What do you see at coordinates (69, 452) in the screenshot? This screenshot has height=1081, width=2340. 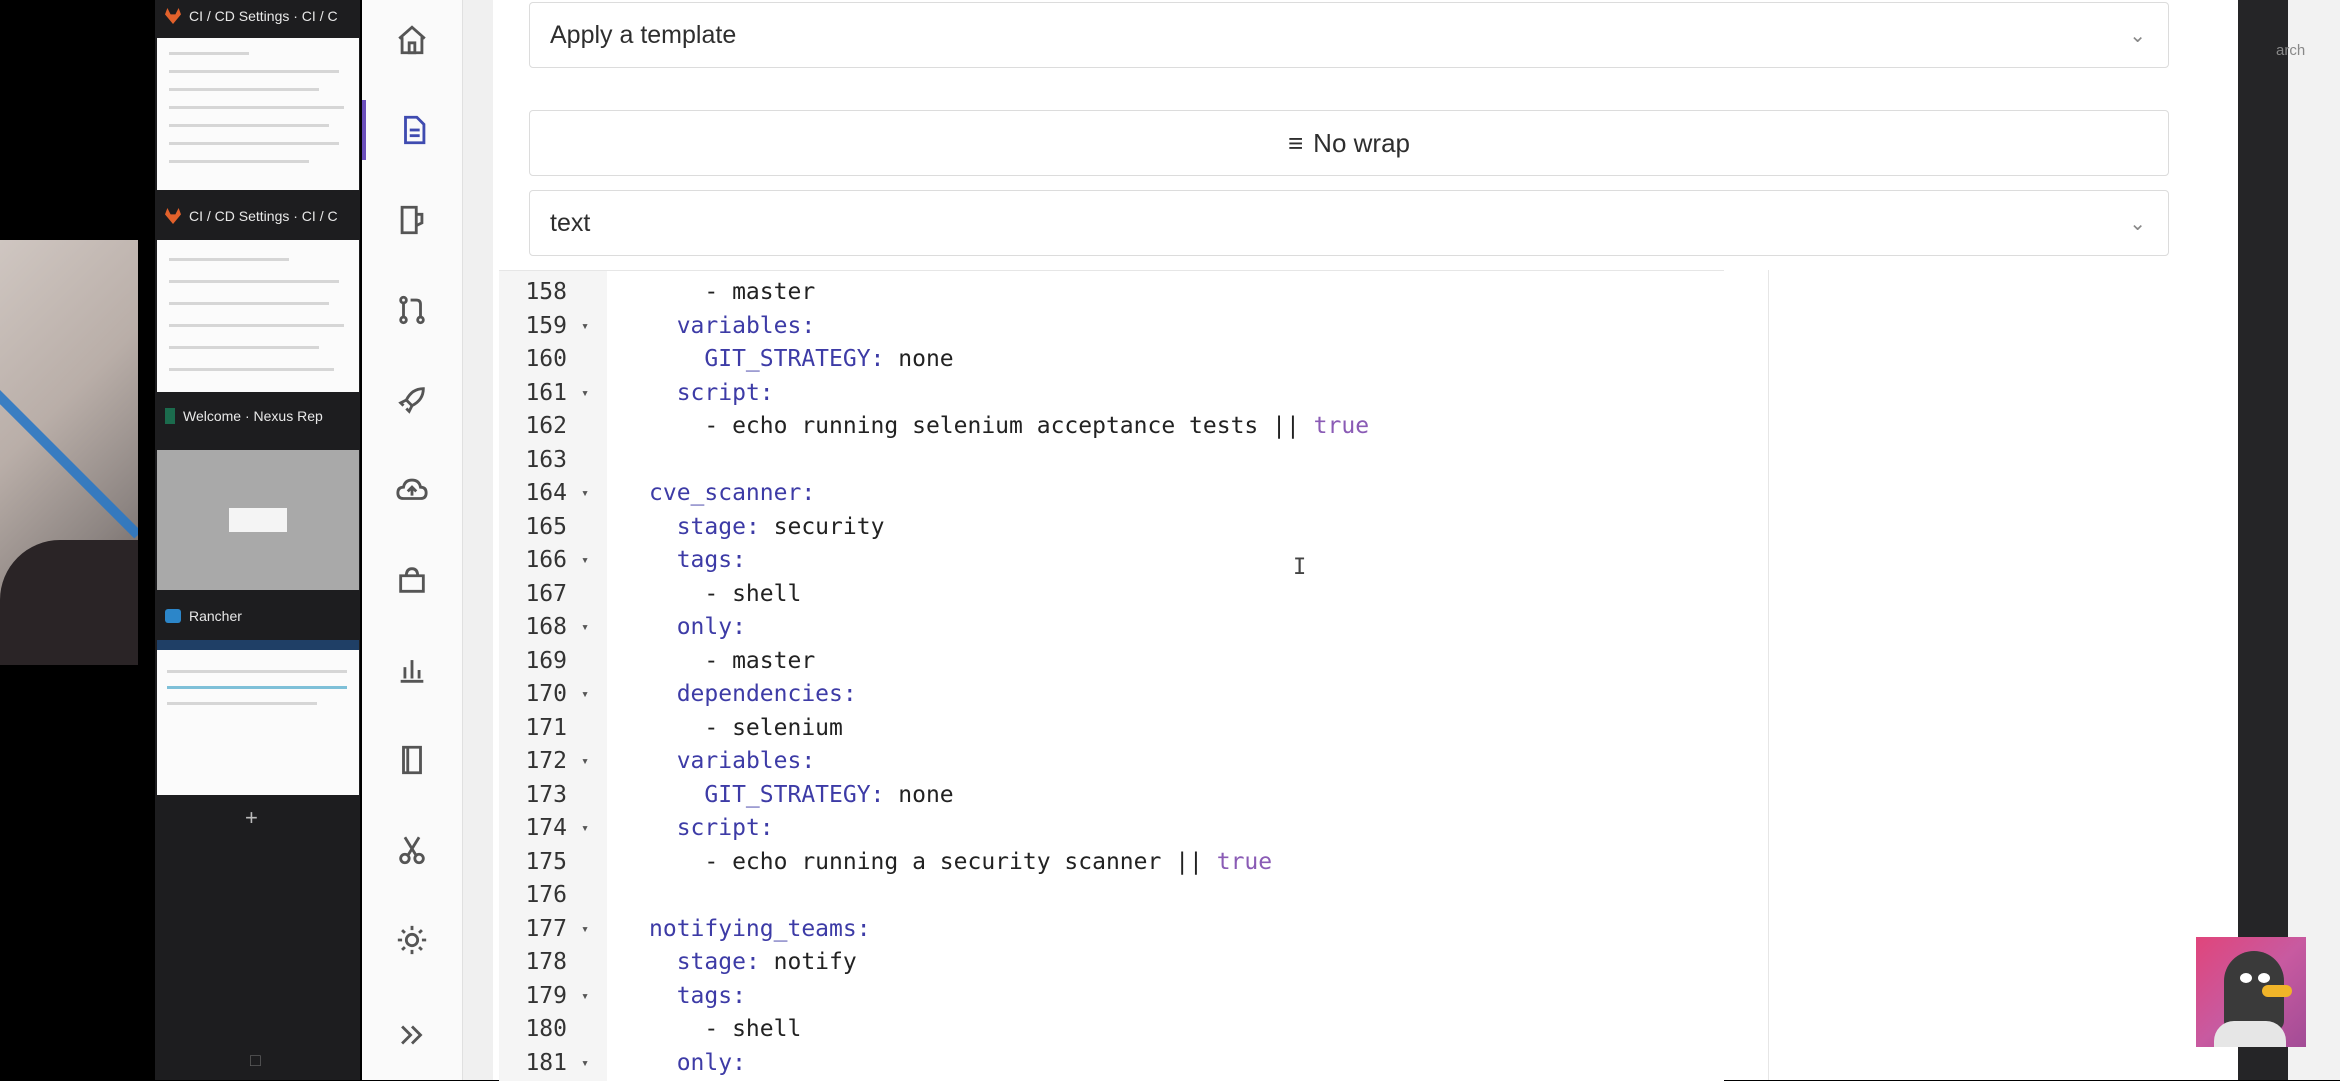 I see `webcam-feed` at bounding box center [69, 452].